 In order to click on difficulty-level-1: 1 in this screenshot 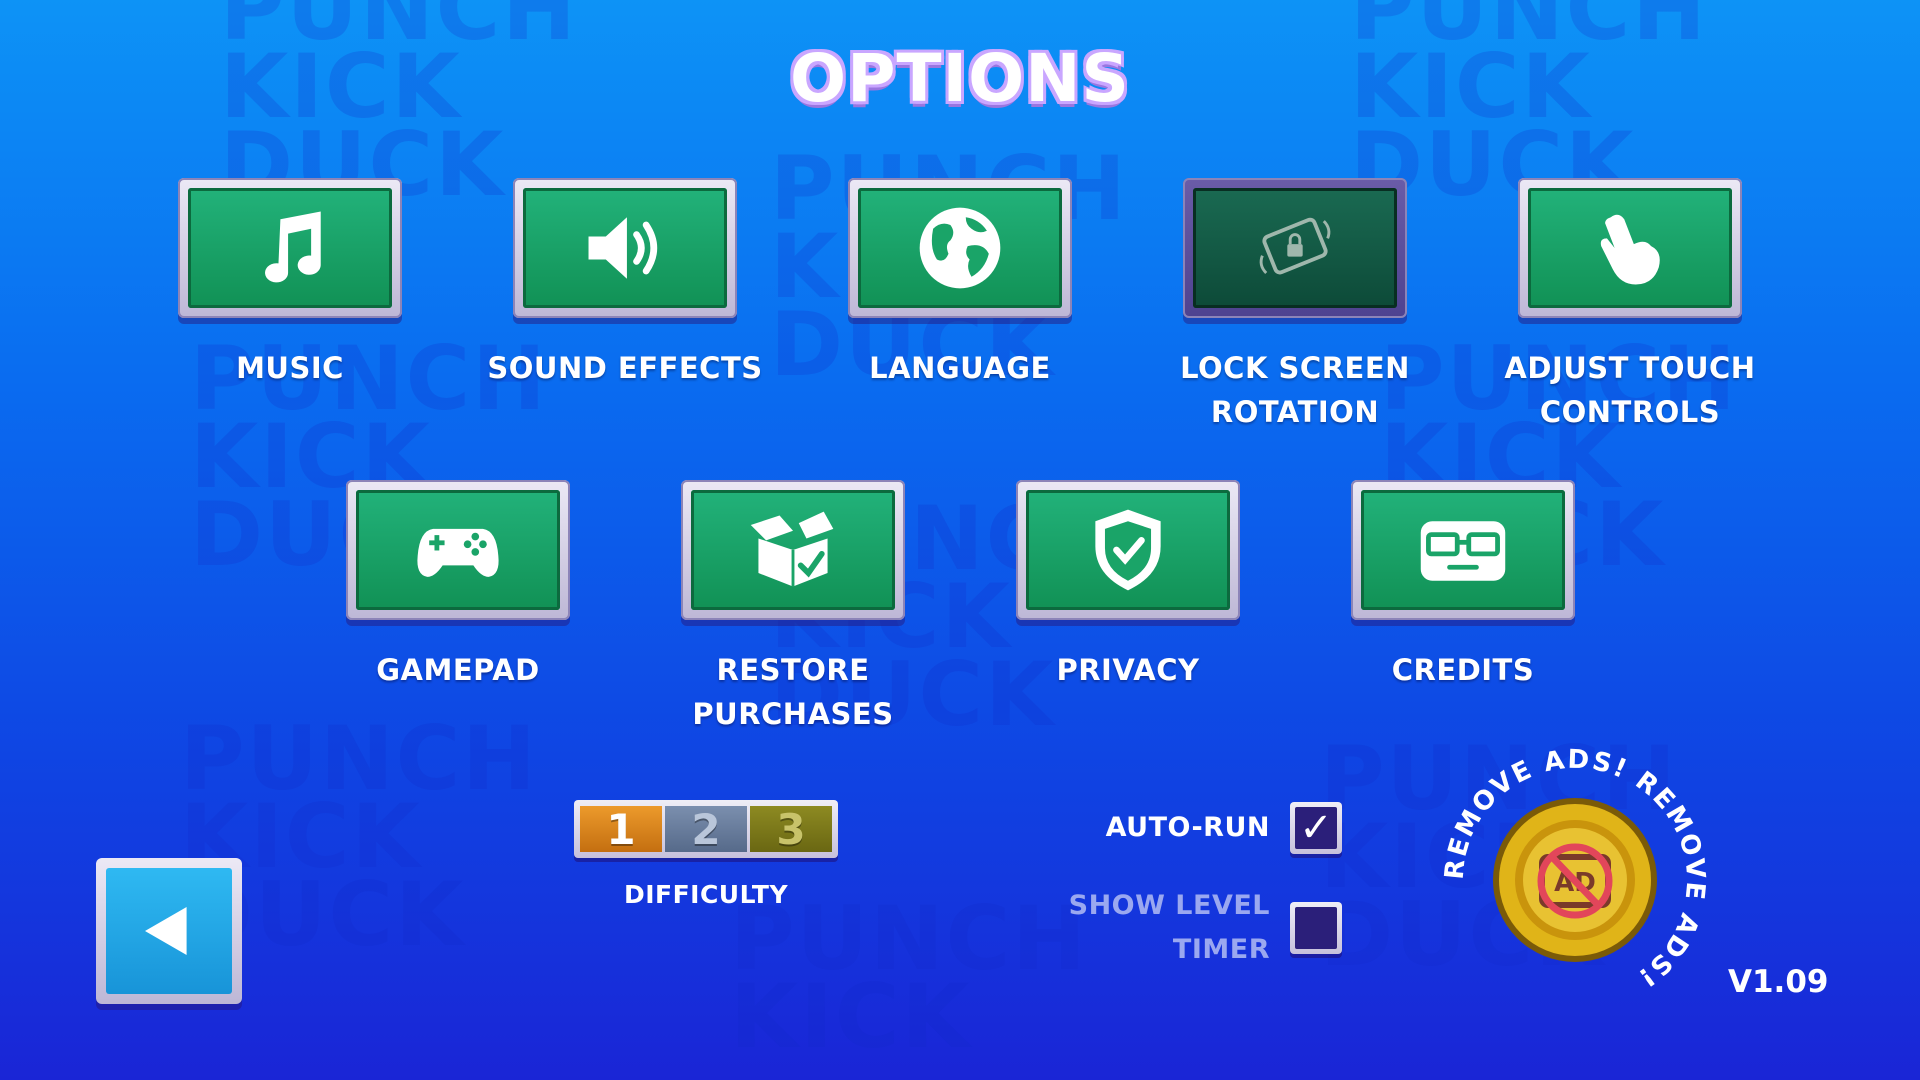, I will do `click(621, 829)`.